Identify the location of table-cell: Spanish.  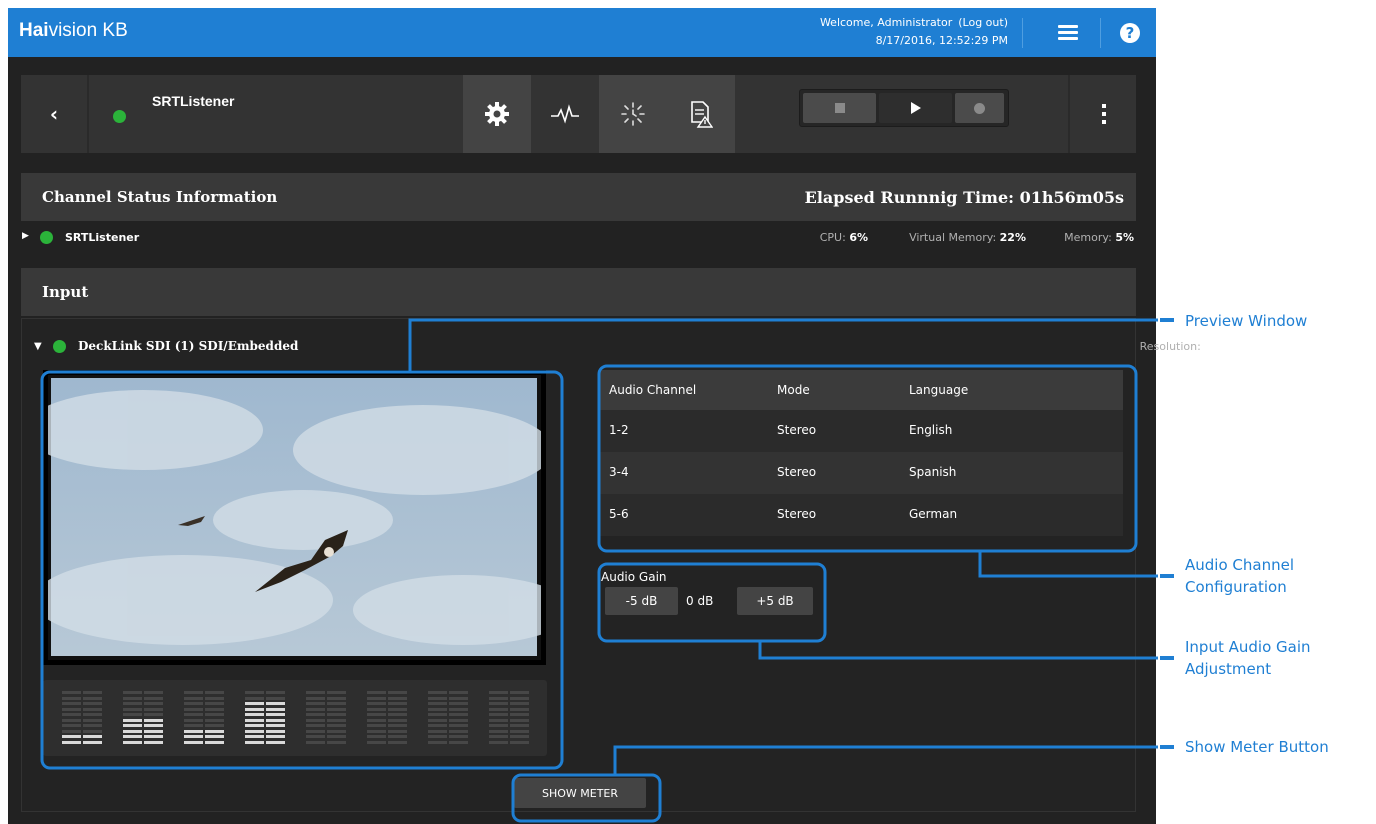
(933, 472).